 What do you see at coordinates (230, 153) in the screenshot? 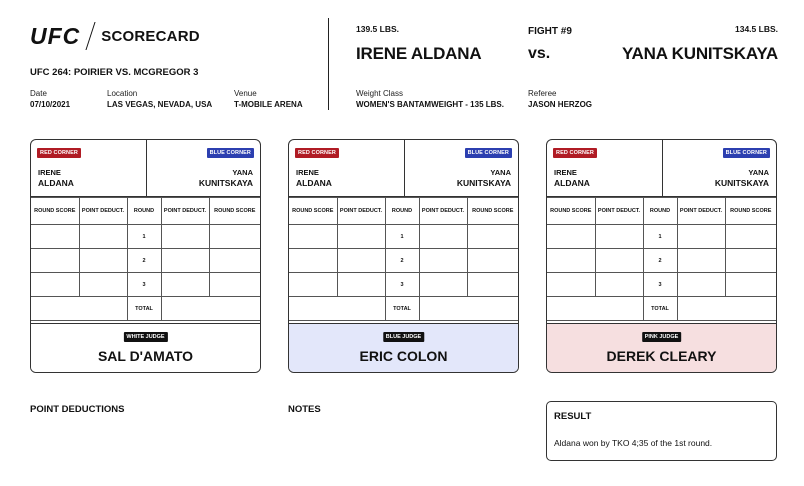
I see `blue-corner-badge: BLUE CORNER` at bounding box center [230, 153].